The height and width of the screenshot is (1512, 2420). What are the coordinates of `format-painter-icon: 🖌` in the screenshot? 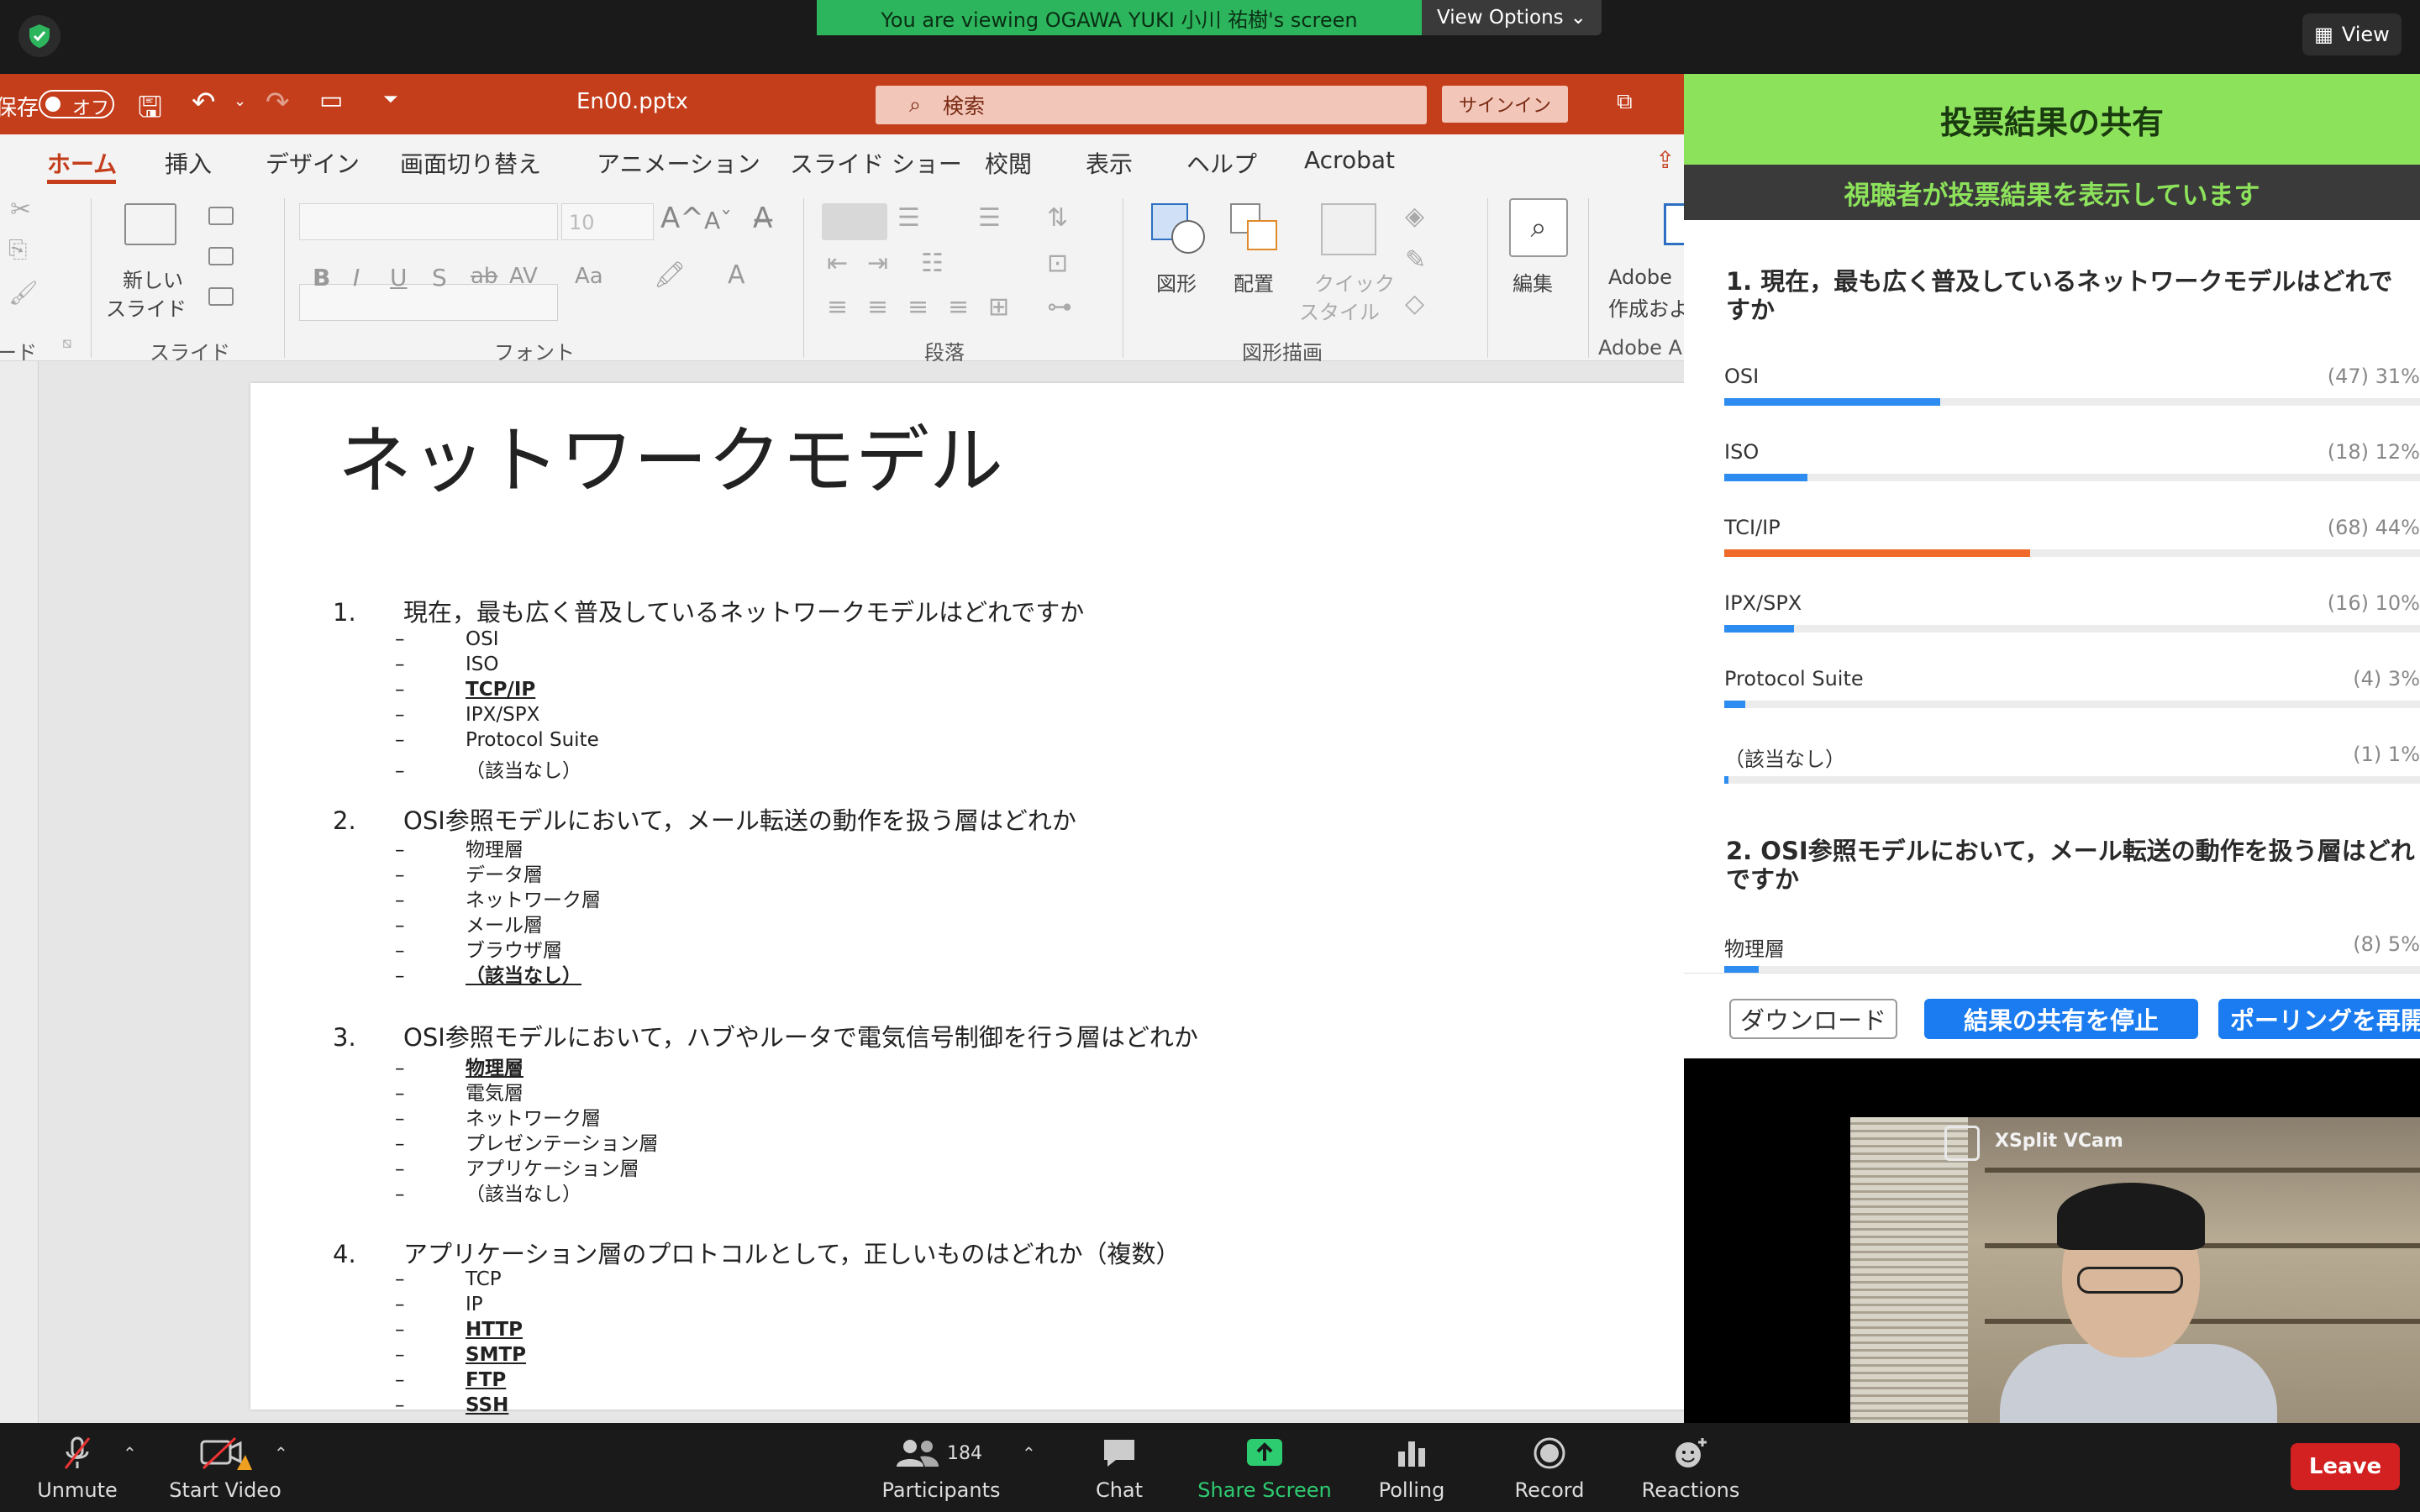 It's located at (23, 293).